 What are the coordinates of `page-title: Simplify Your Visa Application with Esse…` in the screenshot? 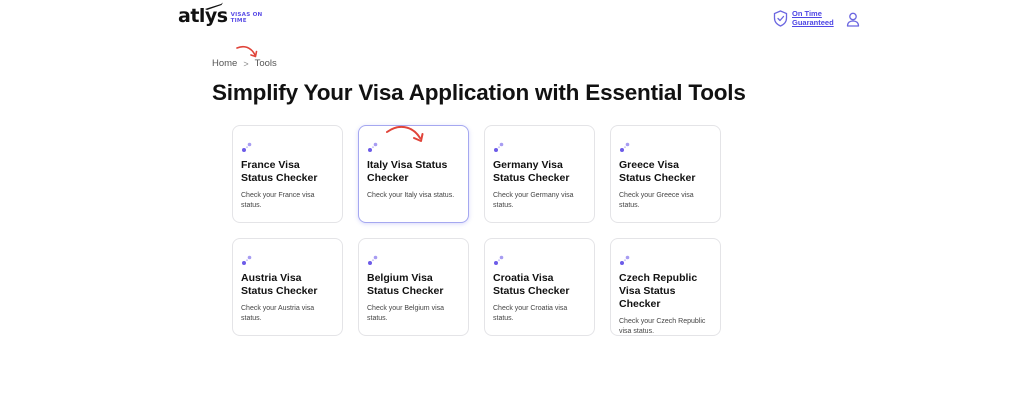 It's located at (479, 92).